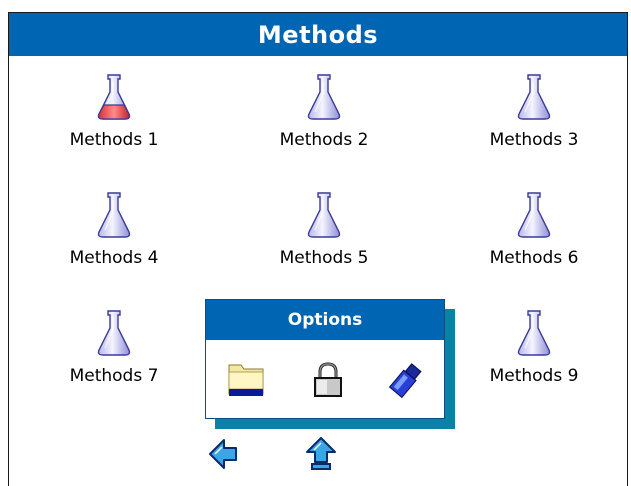 The image size is (631, 486). I want to click on method-tile-7: Methods 7, so click(114, 353).